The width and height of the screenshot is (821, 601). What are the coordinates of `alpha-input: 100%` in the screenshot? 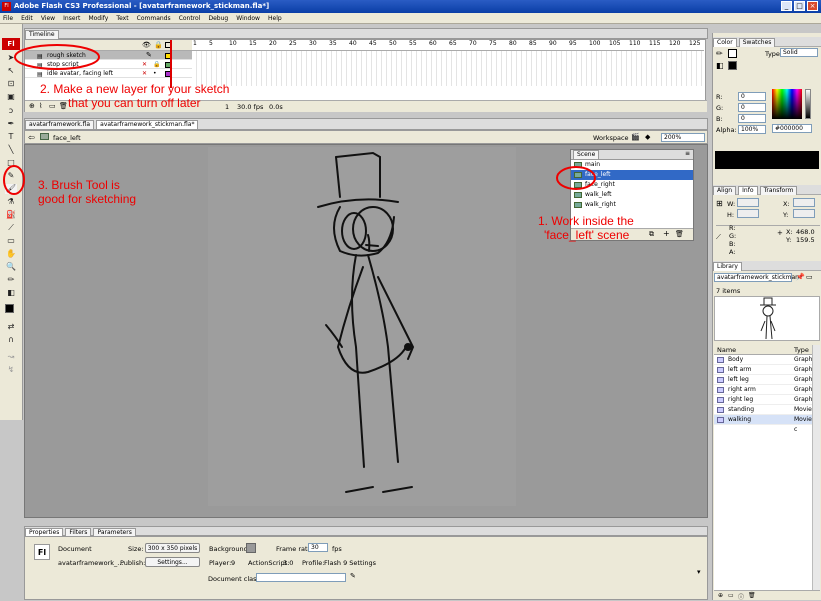 It's located at (752, 129).